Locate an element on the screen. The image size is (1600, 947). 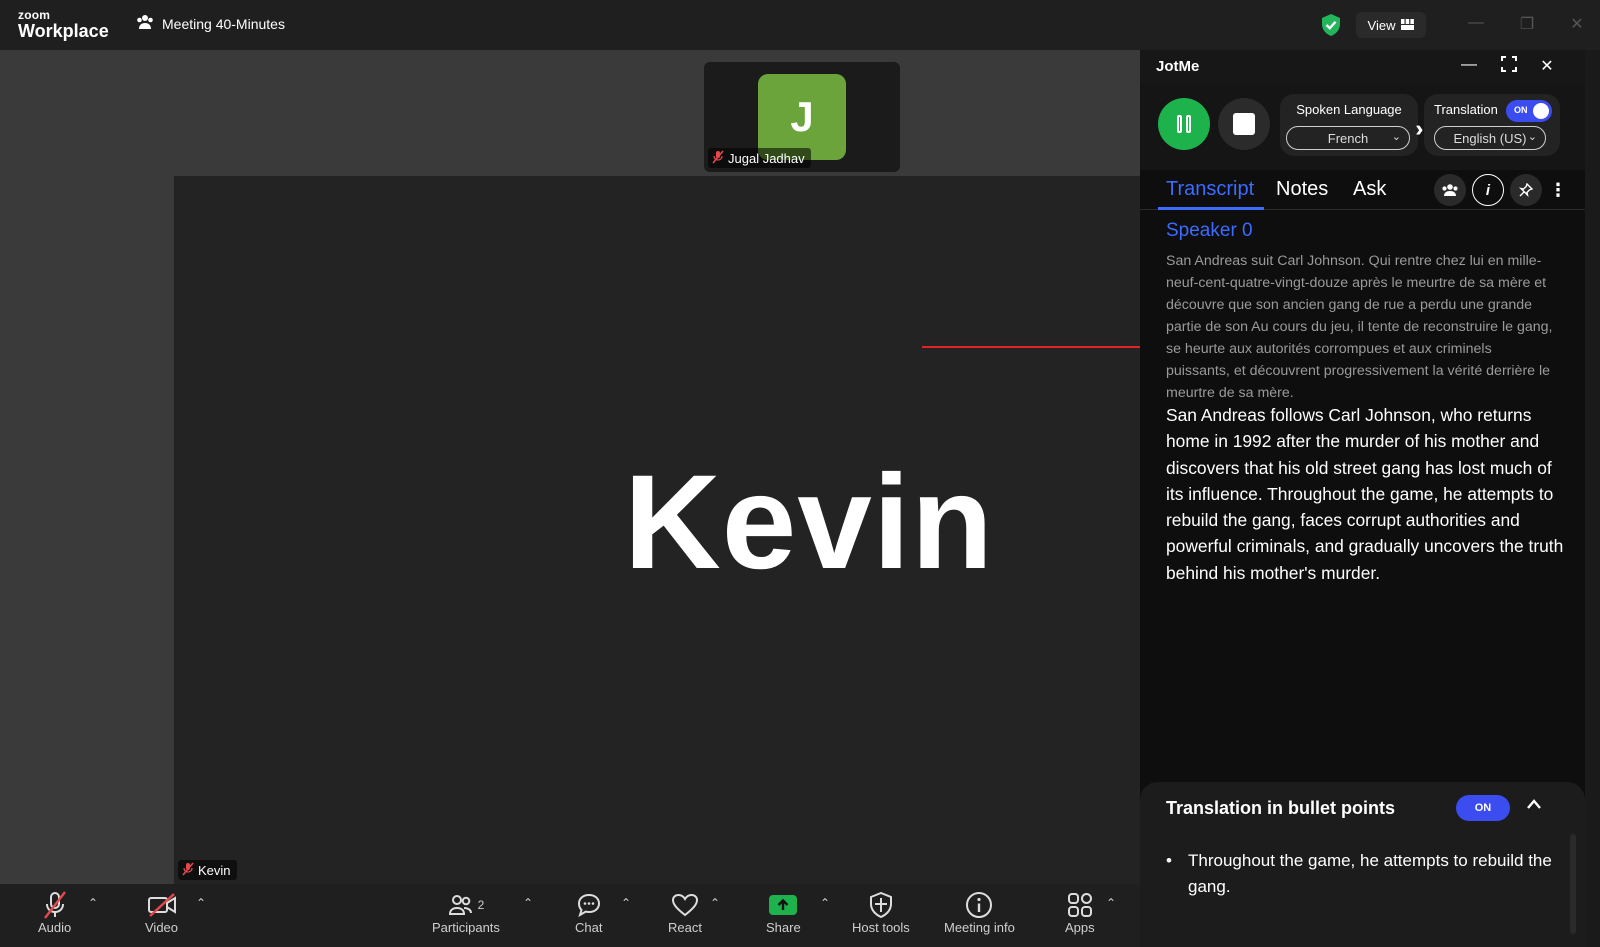
spoken-language-value: French is located at coordinates (1348, 138).